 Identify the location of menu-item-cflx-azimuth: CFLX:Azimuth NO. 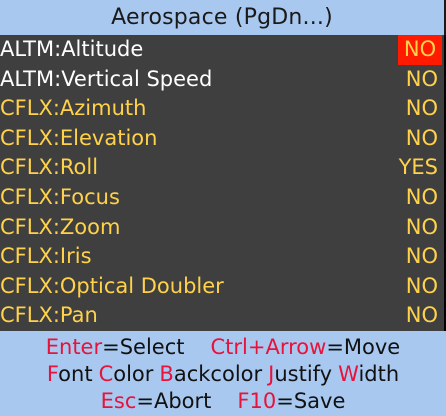
(223, 109).